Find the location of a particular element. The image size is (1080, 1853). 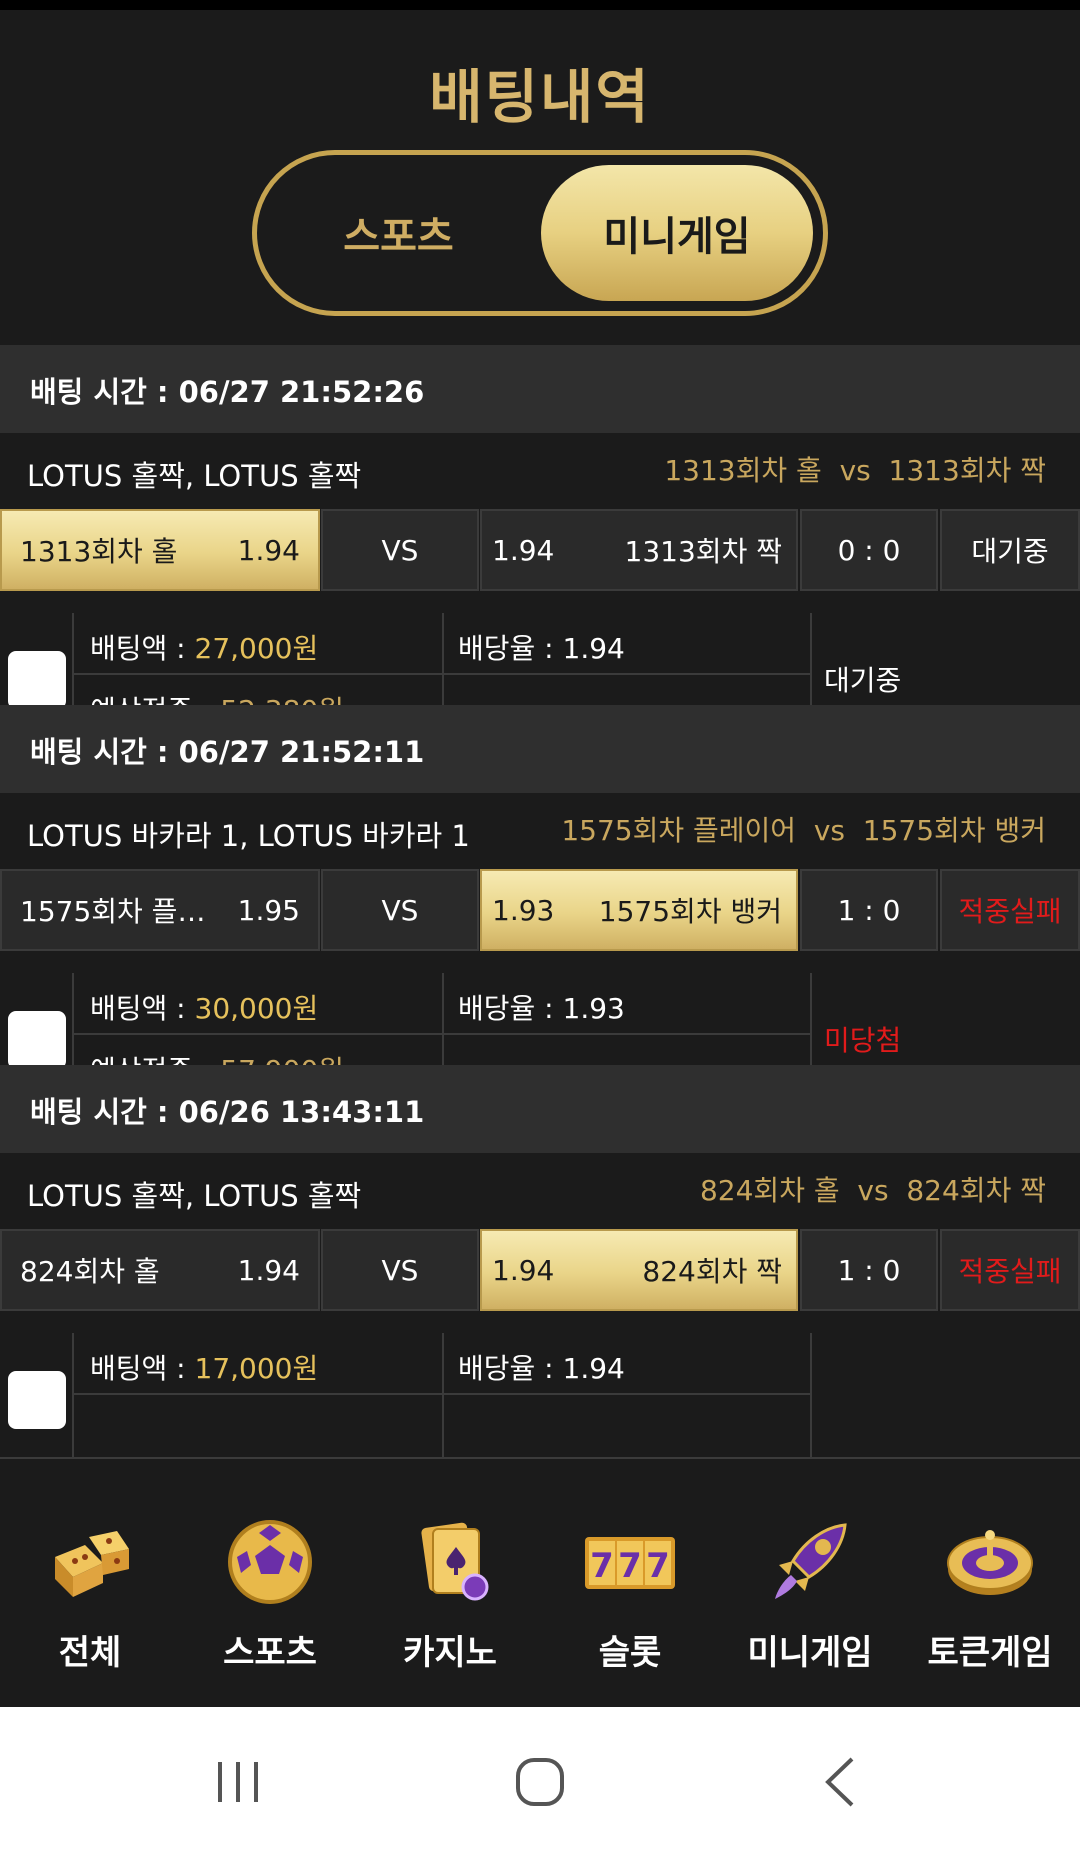

score-cell: 0 is located at coordinates (869, 550).